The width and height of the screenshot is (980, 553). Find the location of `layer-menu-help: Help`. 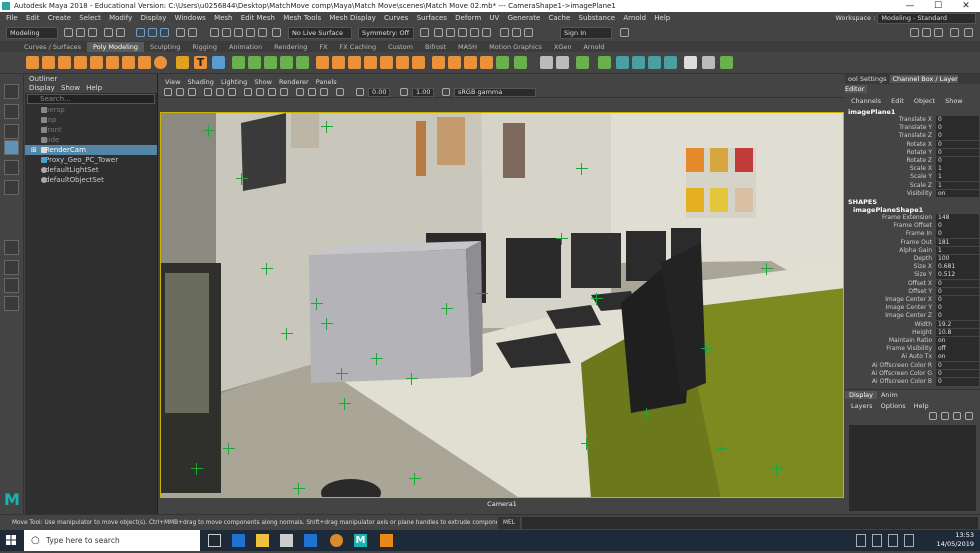

layer-menu-help: Help is located at coordinates (921, 406).